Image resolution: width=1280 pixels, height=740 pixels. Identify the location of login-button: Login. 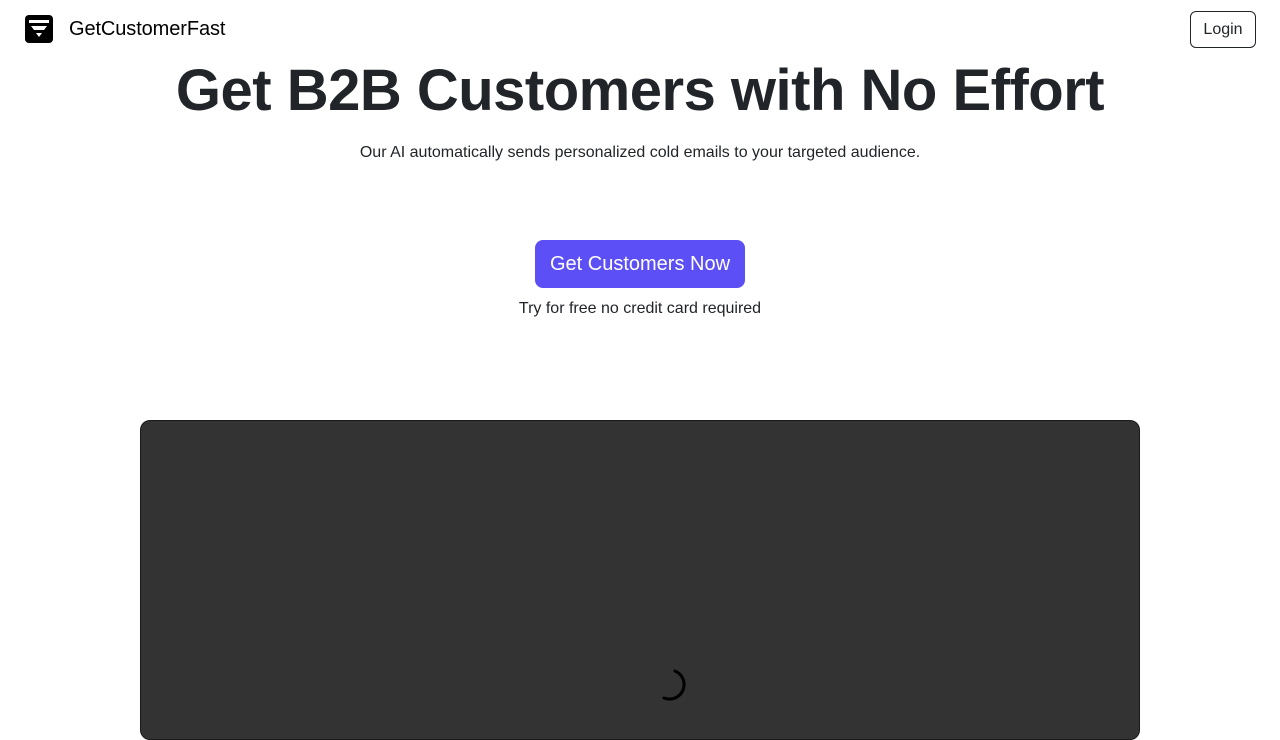
(1223, 29).